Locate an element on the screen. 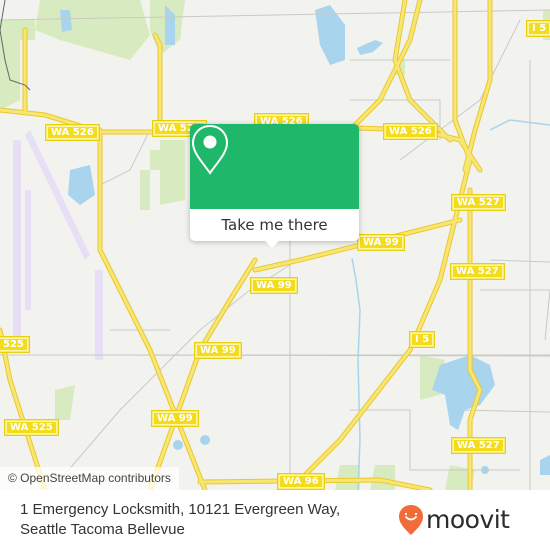 This screenshot has height=550, width=550. road-shield-wa525-edge: 525 is located at coordinates (15, 344).